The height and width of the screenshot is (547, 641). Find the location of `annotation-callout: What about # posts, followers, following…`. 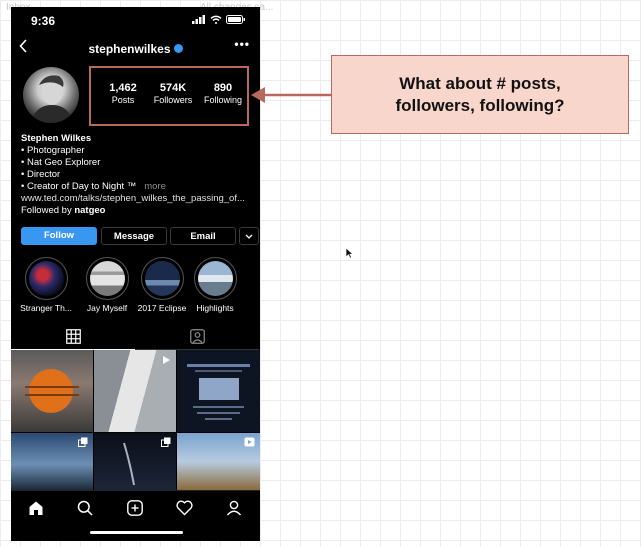

annotation-callout: What about # posts, followers, following… is located at coordinates (480, 94).